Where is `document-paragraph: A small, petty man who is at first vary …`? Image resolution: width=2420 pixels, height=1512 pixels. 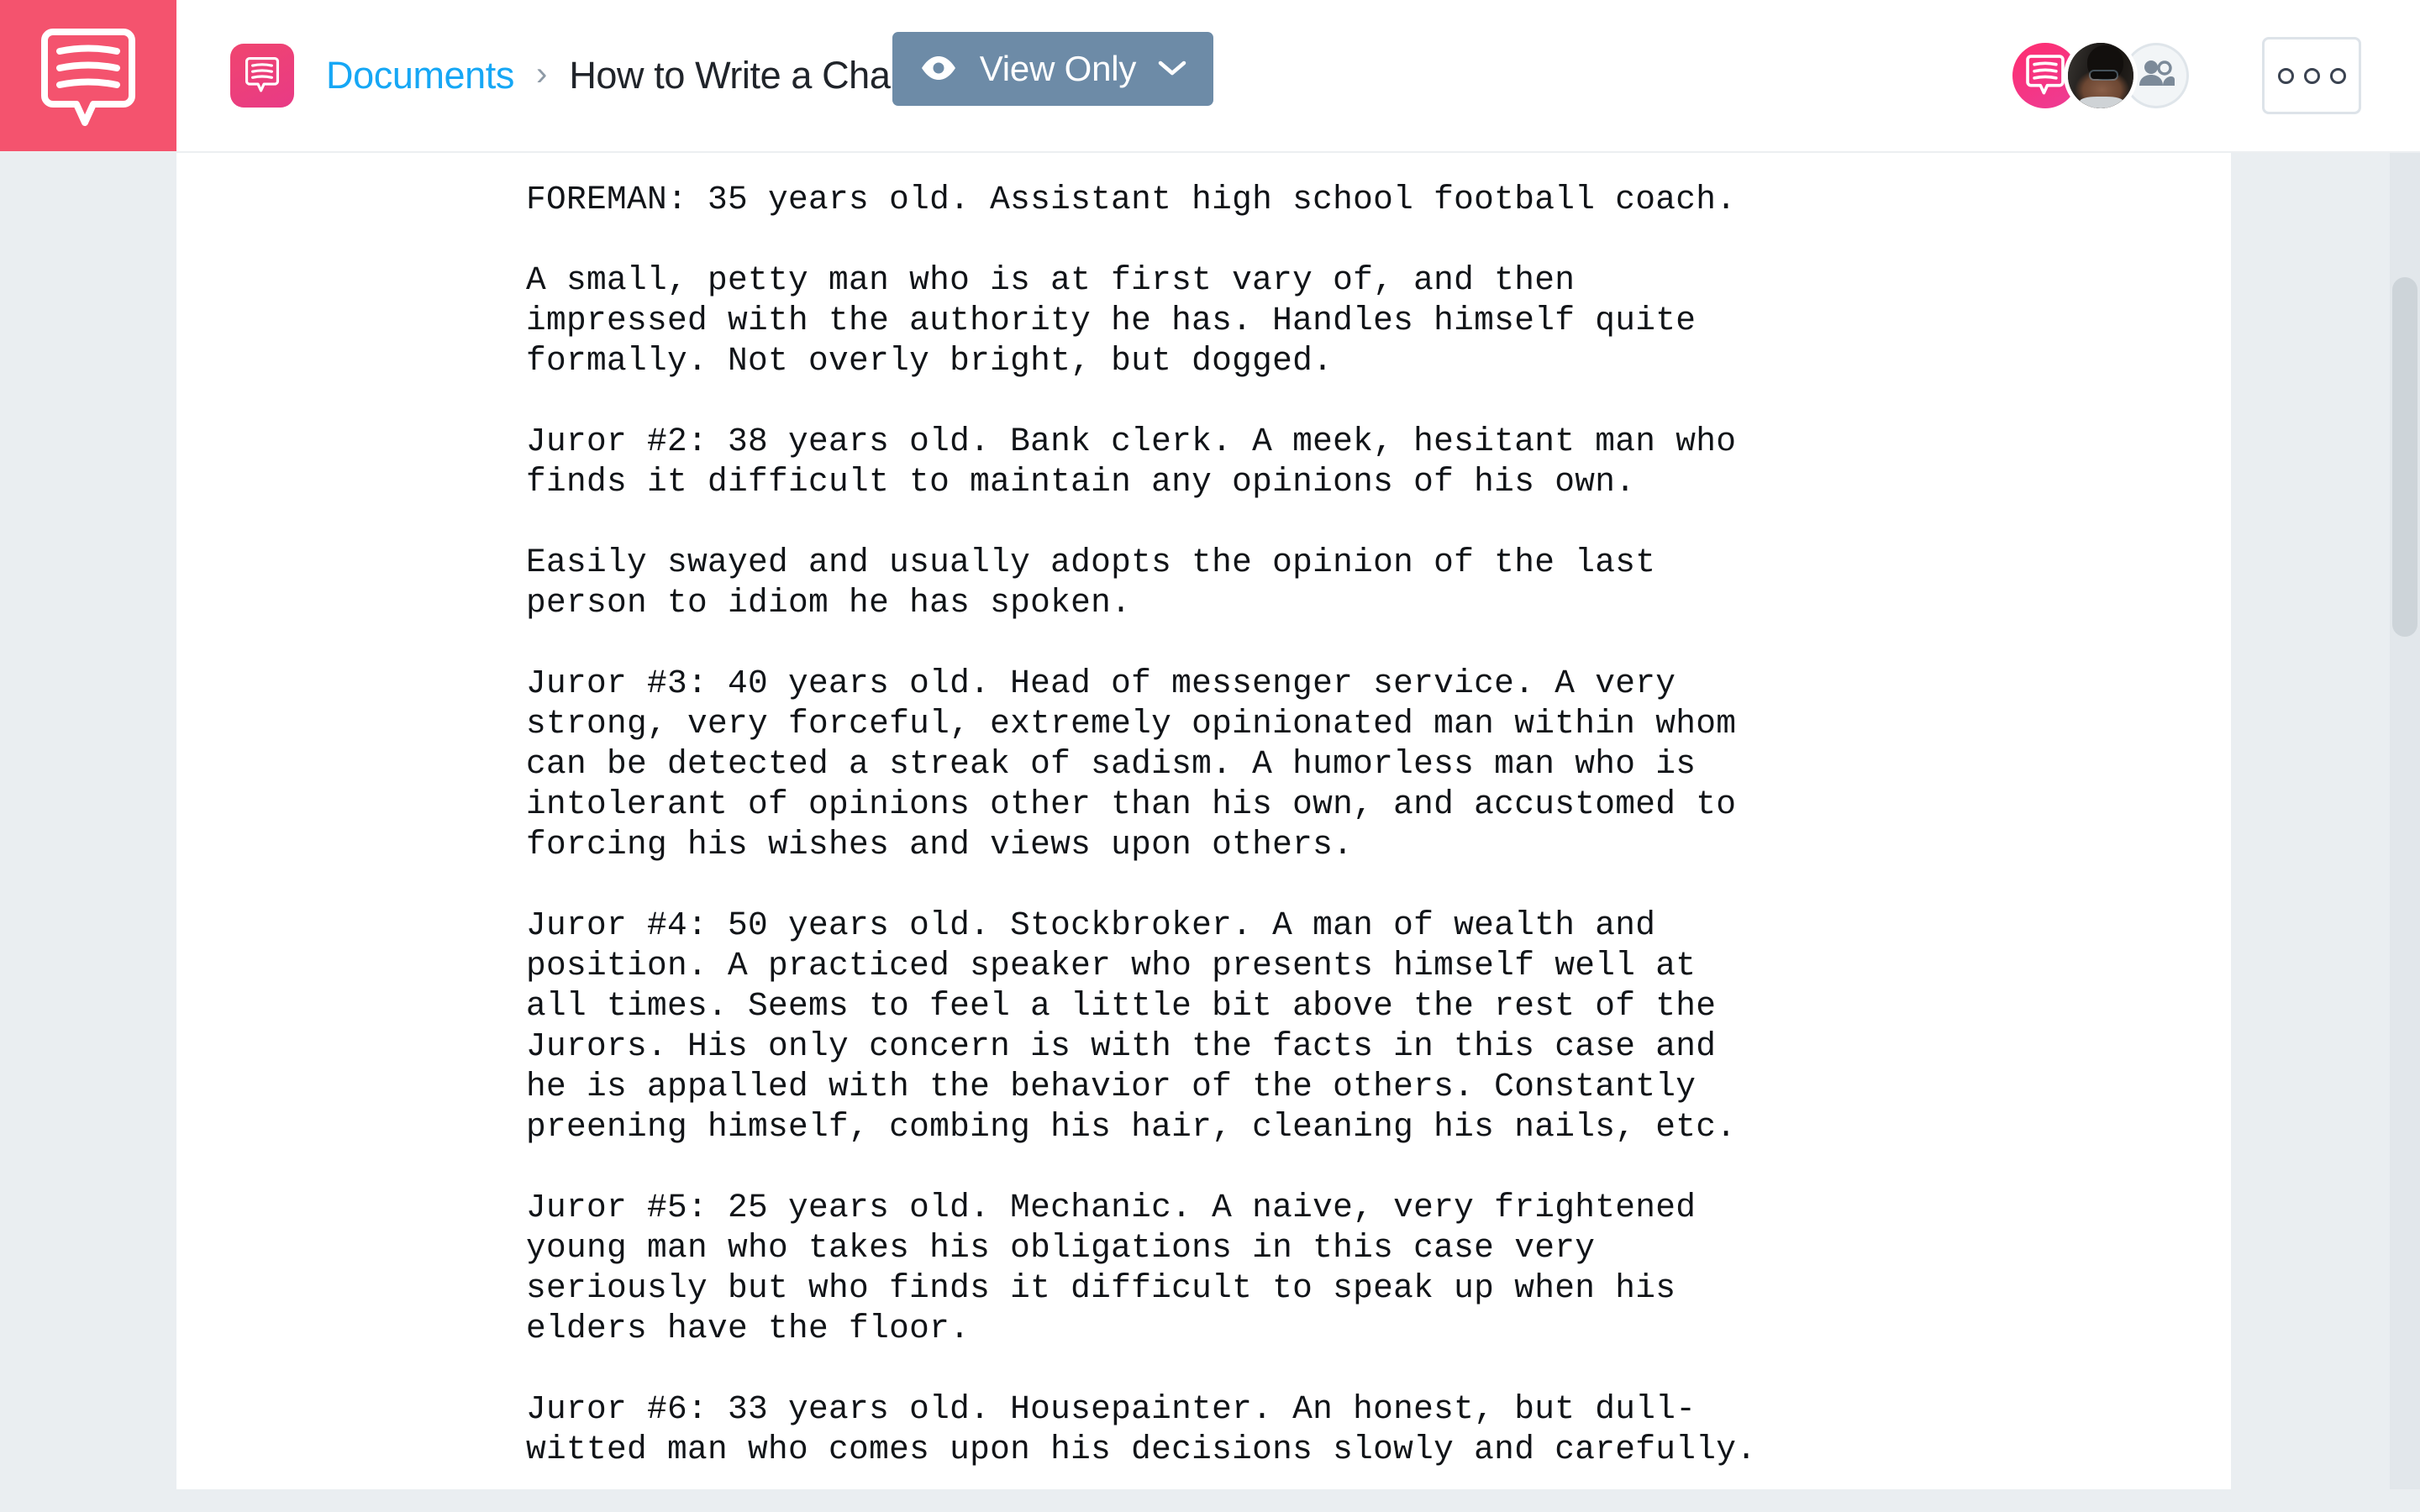 document-paragraph: A small, petty man who is at first vary … is located at coordinates (1111, 320).